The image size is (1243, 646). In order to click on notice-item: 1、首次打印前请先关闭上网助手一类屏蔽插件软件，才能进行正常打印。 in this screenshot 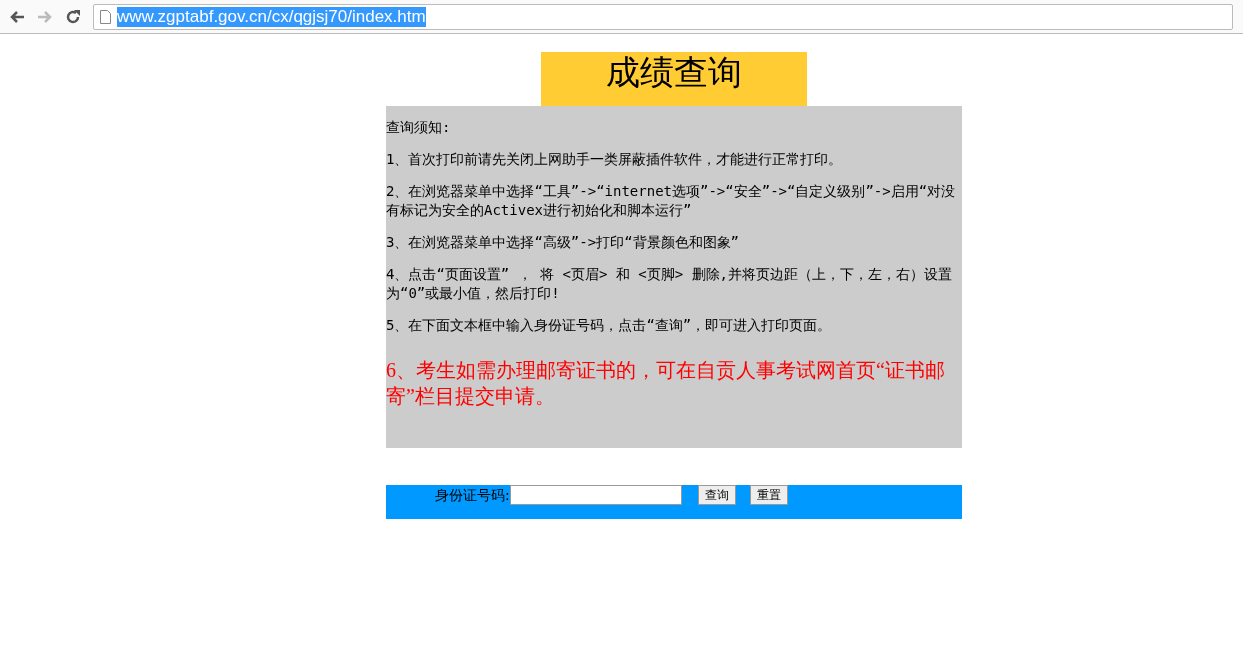, I will do `click(615, 159)`.